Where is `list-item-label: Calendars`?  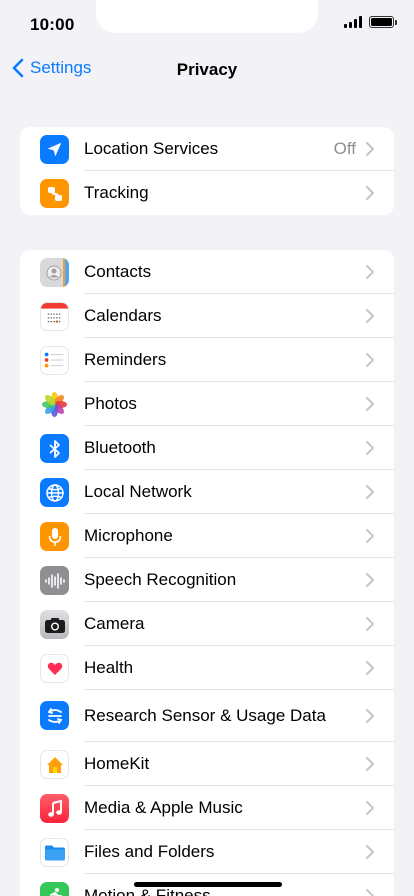
list-item-label: Calendars is located at coordinates (123, 315).